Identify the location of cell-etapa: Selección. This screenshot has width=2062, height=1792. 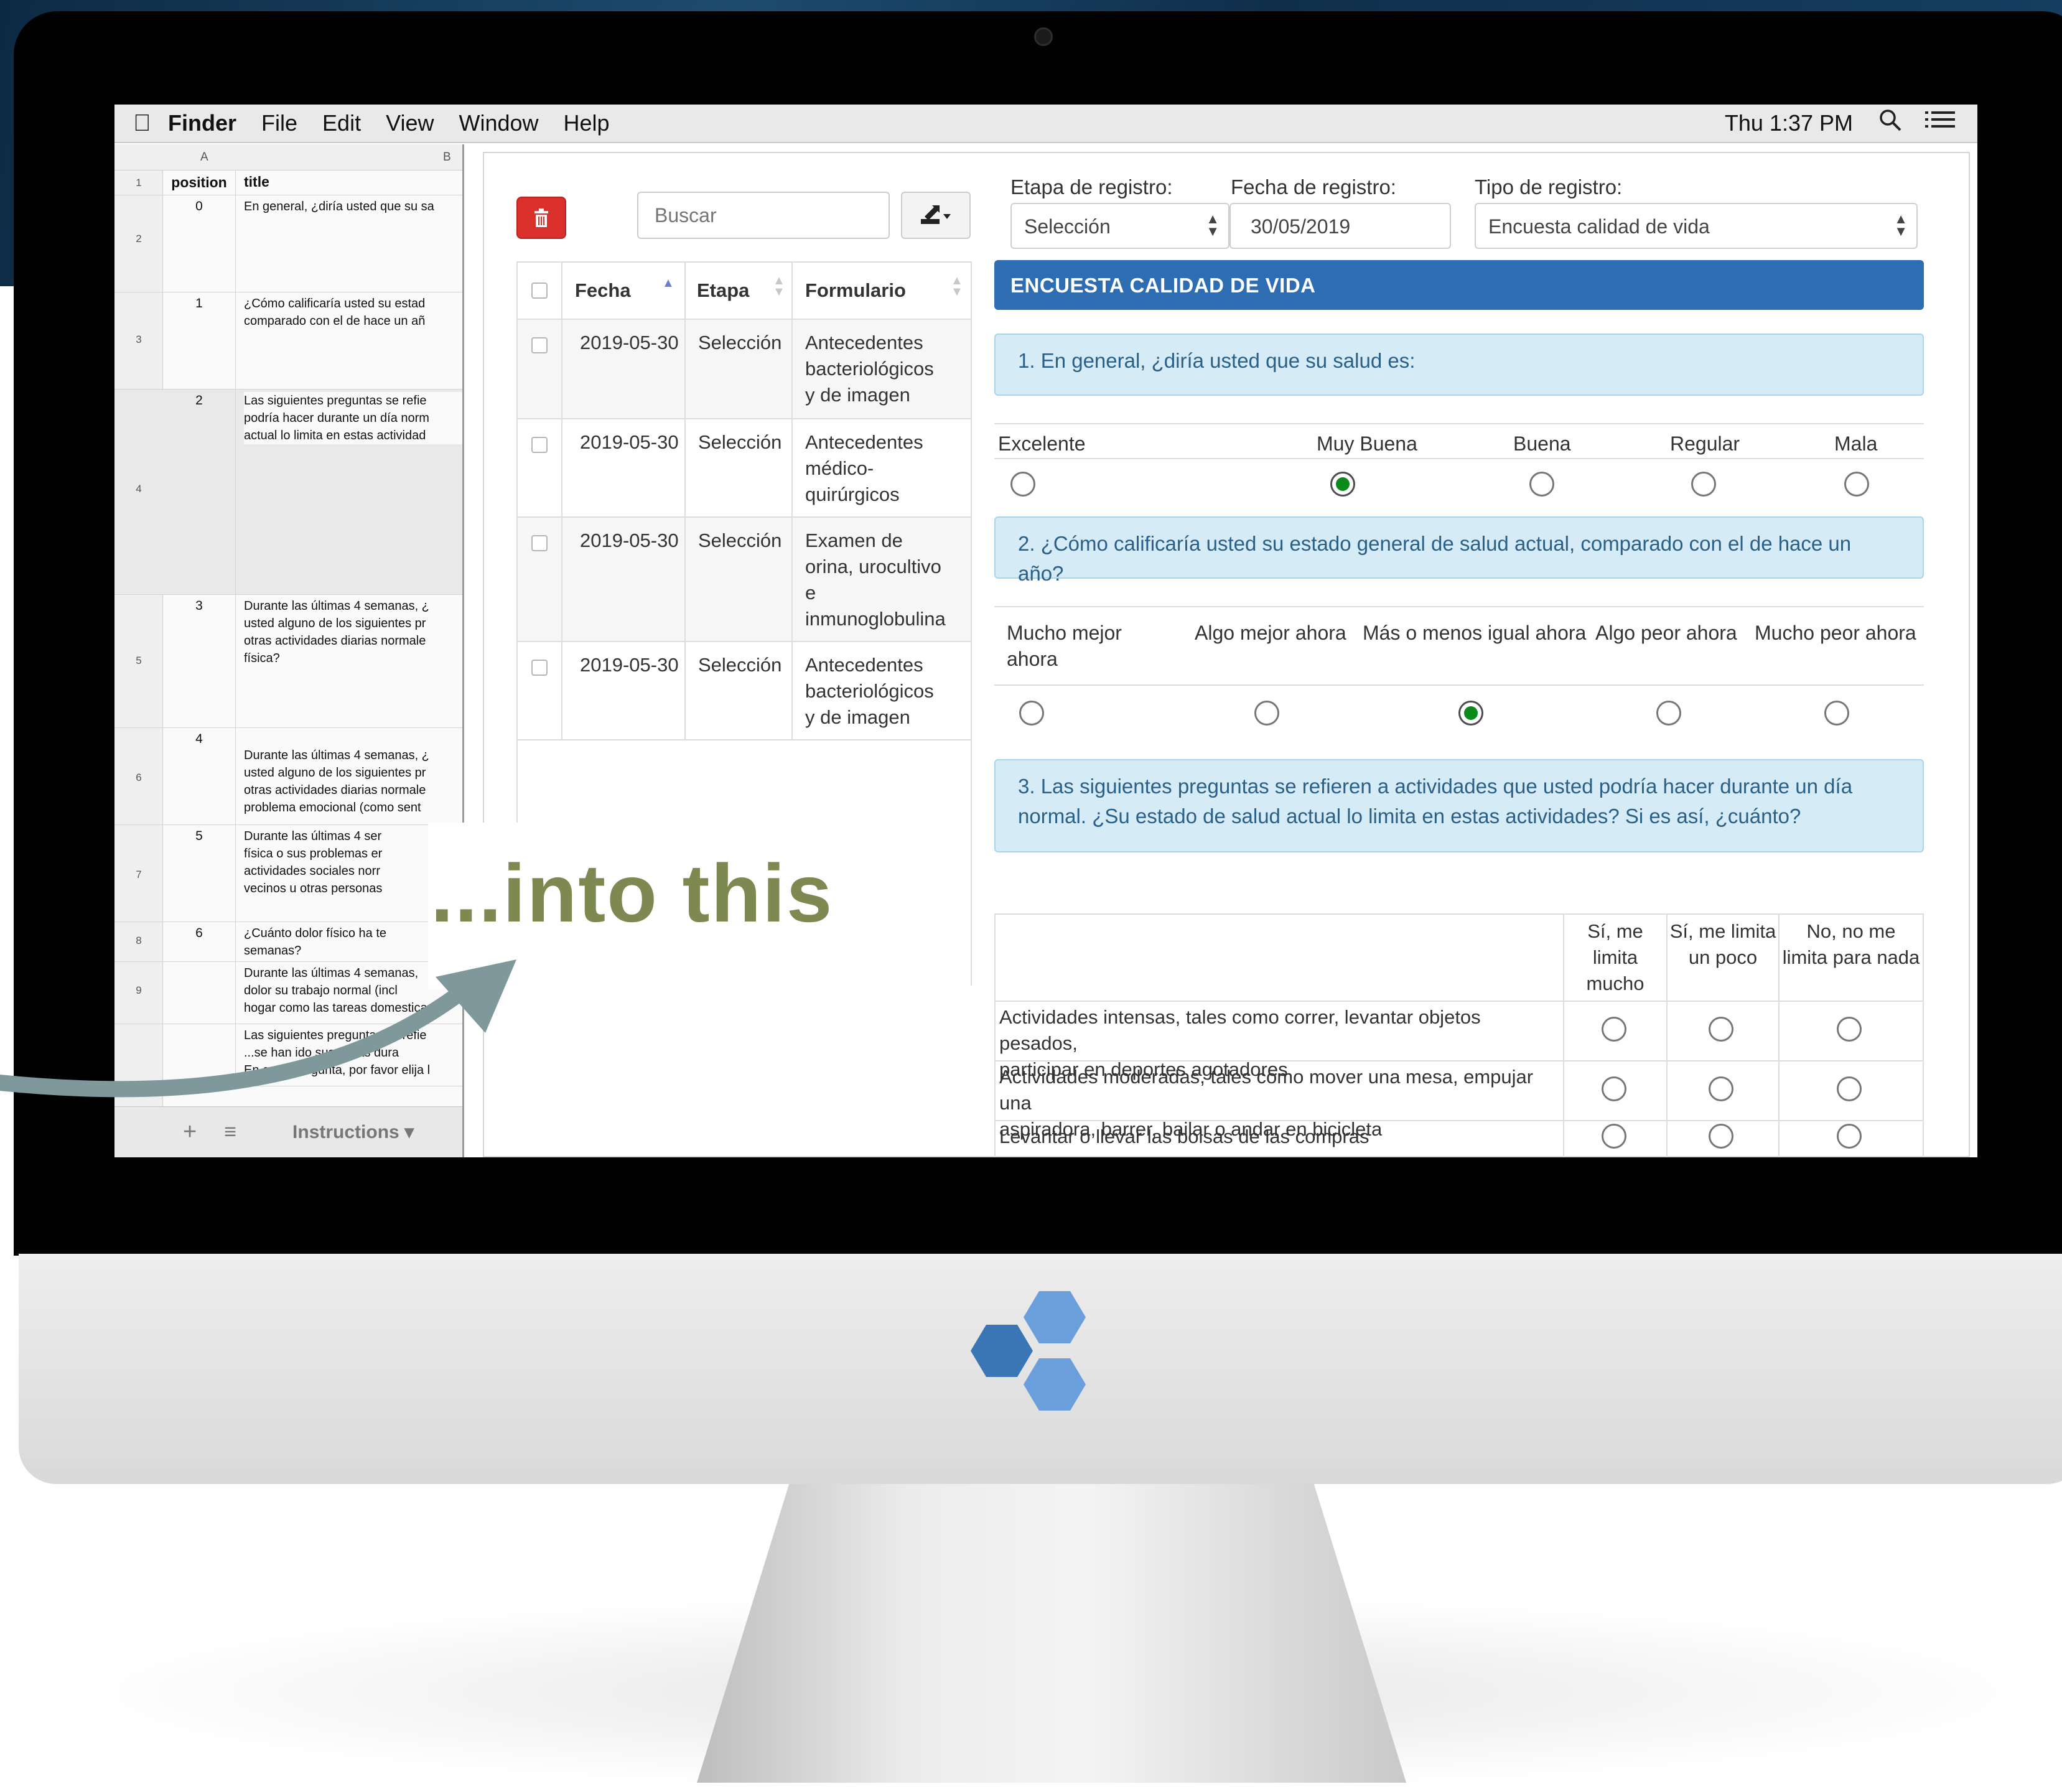
(740, 665).